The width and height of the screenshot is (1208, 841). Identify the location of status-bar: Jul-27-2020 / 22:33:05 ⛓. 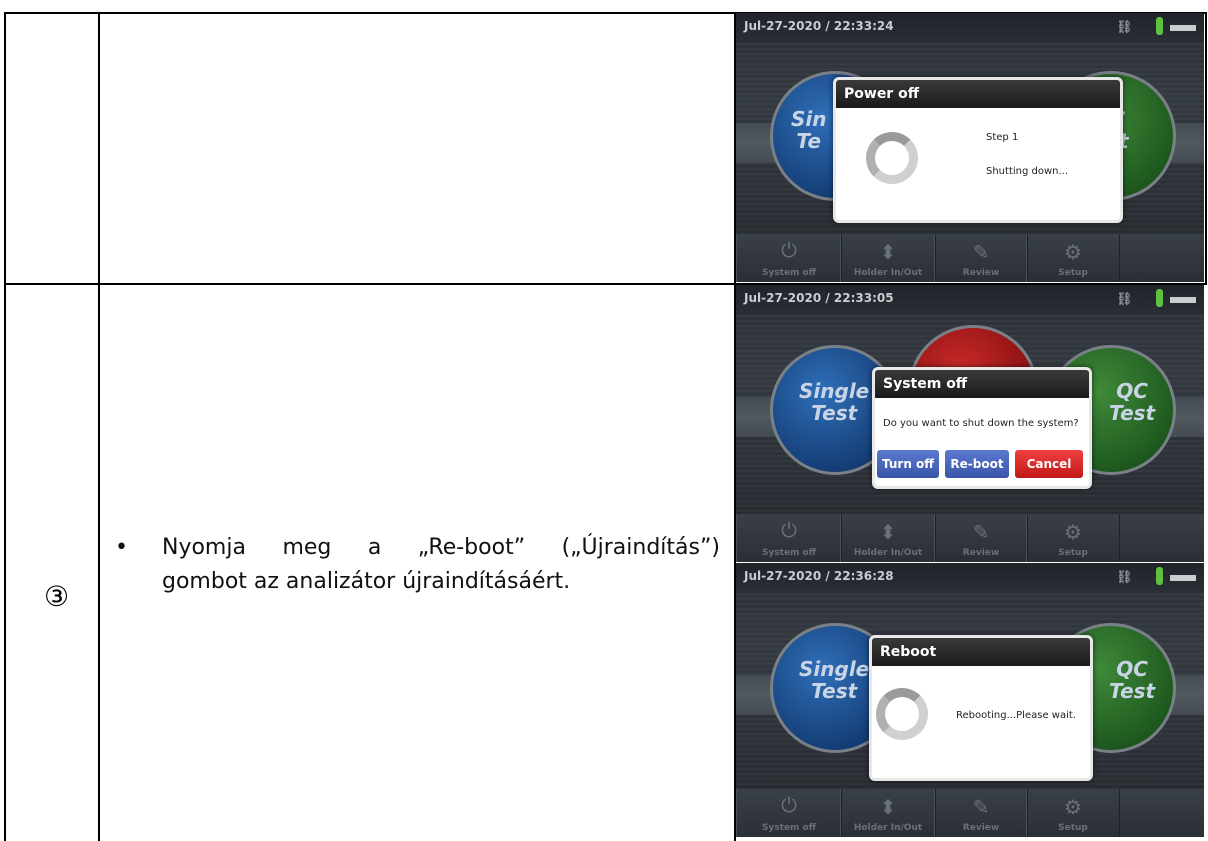
(970, 300).